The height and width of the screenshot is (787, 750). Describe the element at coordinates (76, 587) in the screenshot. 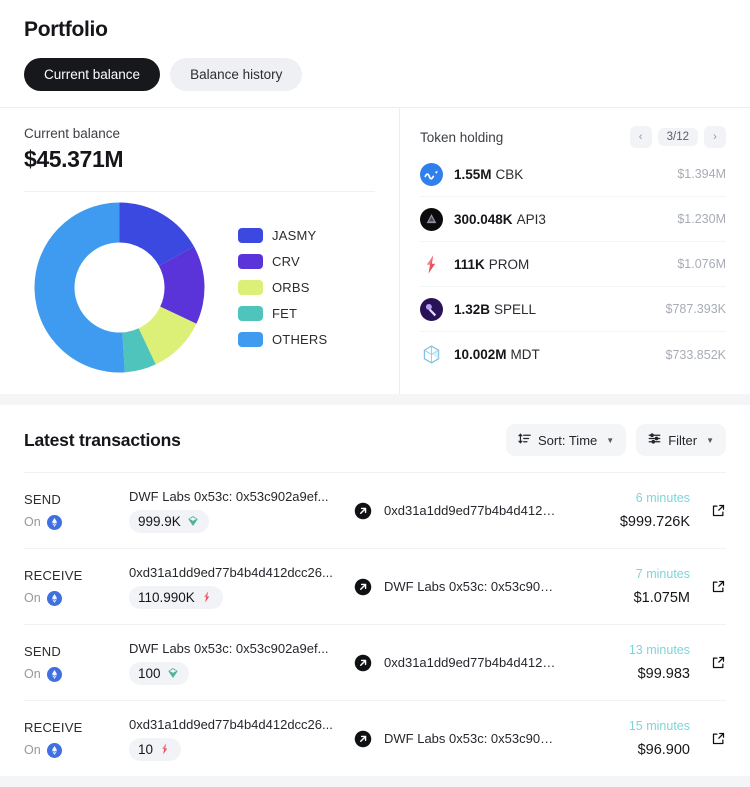

I see `transaction-type-cell: RECEIVE On` at that location.